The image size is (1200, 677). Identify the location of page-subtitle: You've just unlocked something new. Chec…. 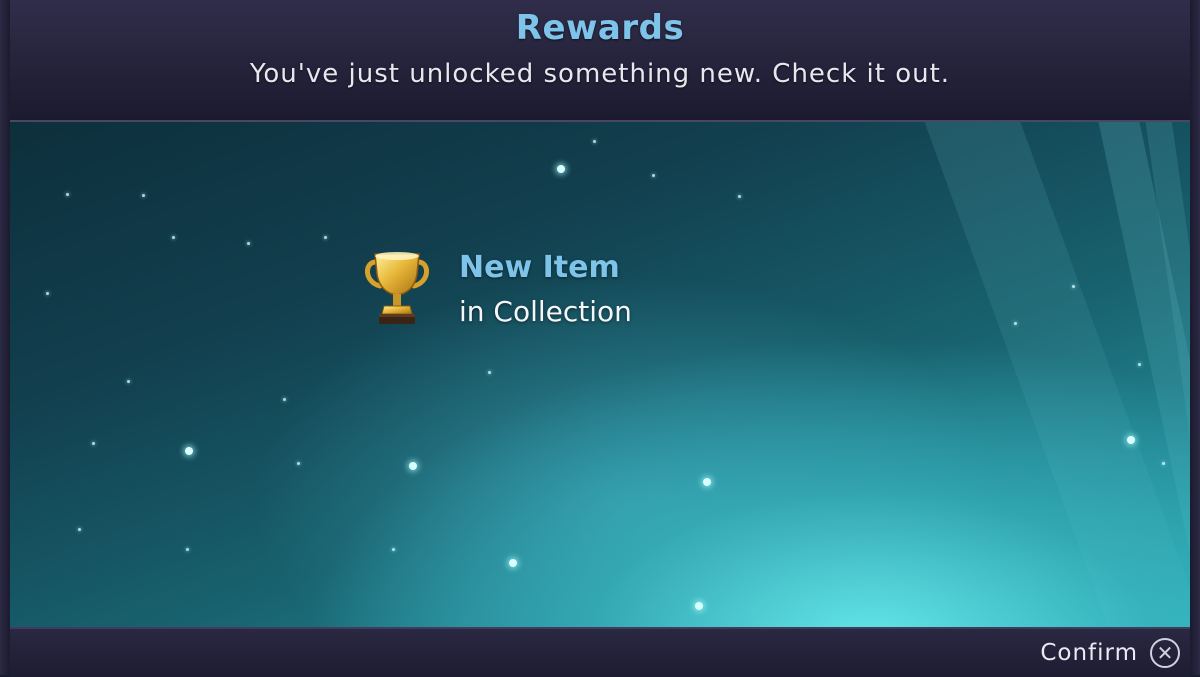
(600, 74).